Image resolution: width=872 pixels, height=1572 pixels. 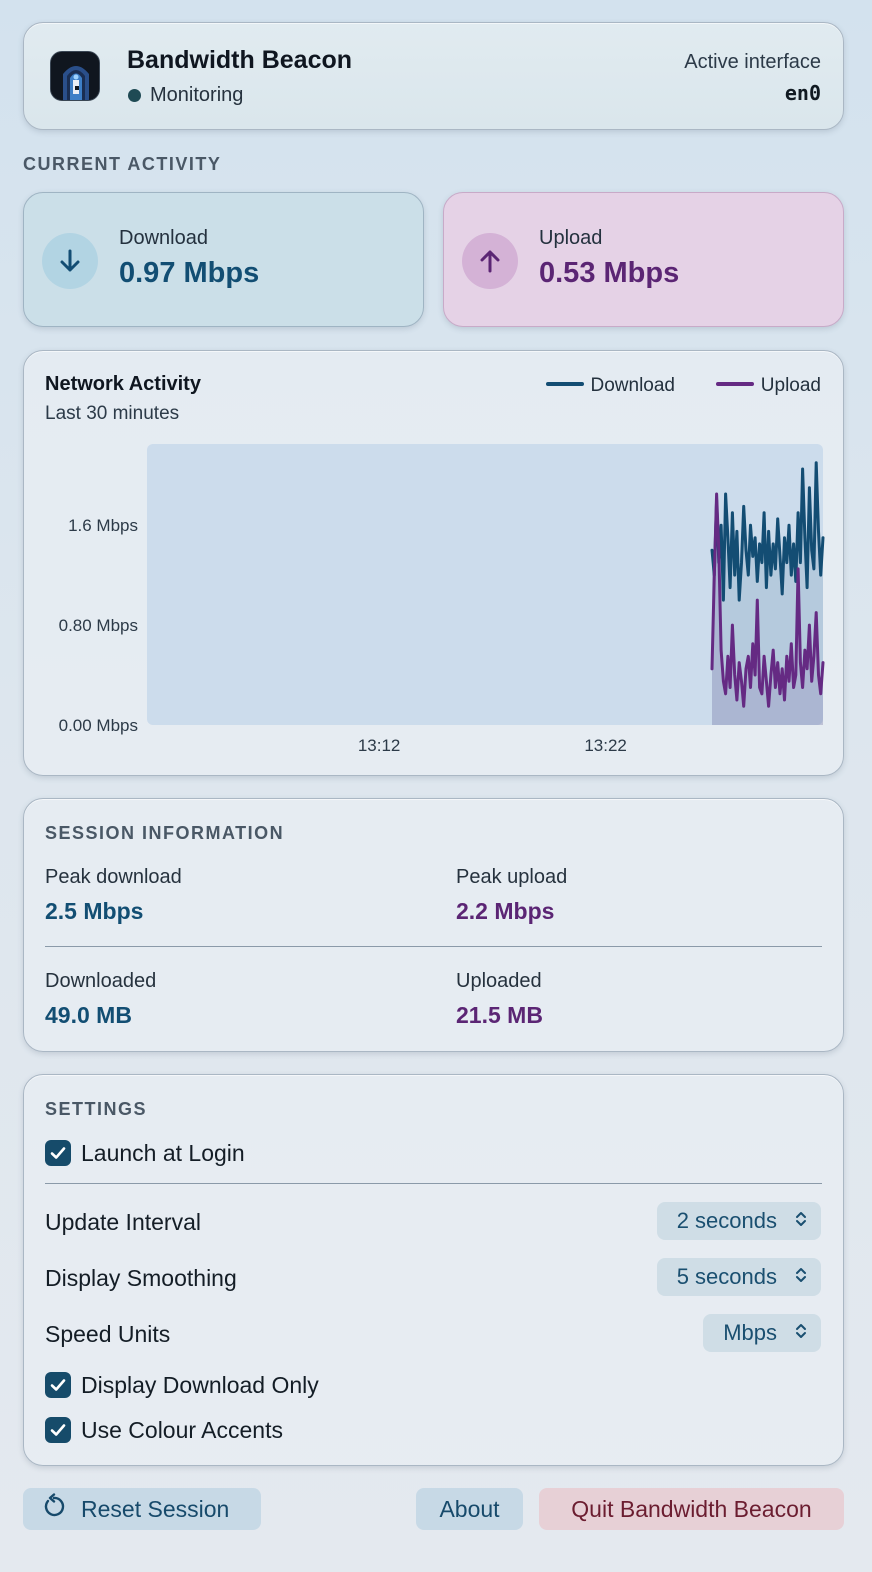 I want to click on reset-session-button: Reset Session, so click(x=142, y=1509).